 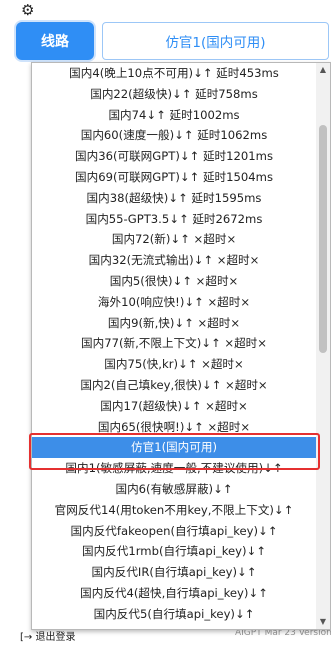 What do you see at coordinates (174, 198) in the screenshot?
I see `route-option: 国内38(超级快)↓↑ 延时1595ms` at bounding box center [174, 198].